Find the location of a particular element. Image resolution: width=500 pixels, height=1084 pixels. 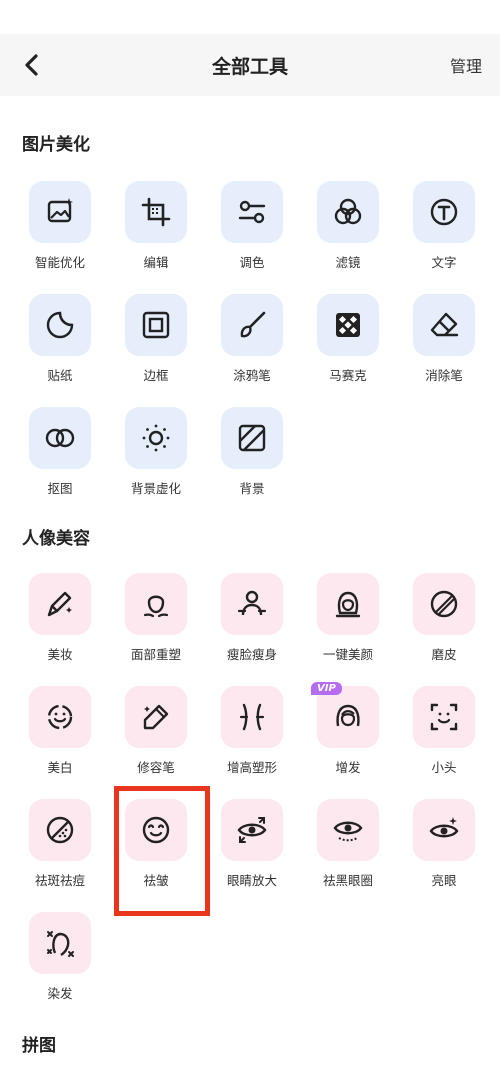

vip-badge: VIP is located at coordinates (326, 688).